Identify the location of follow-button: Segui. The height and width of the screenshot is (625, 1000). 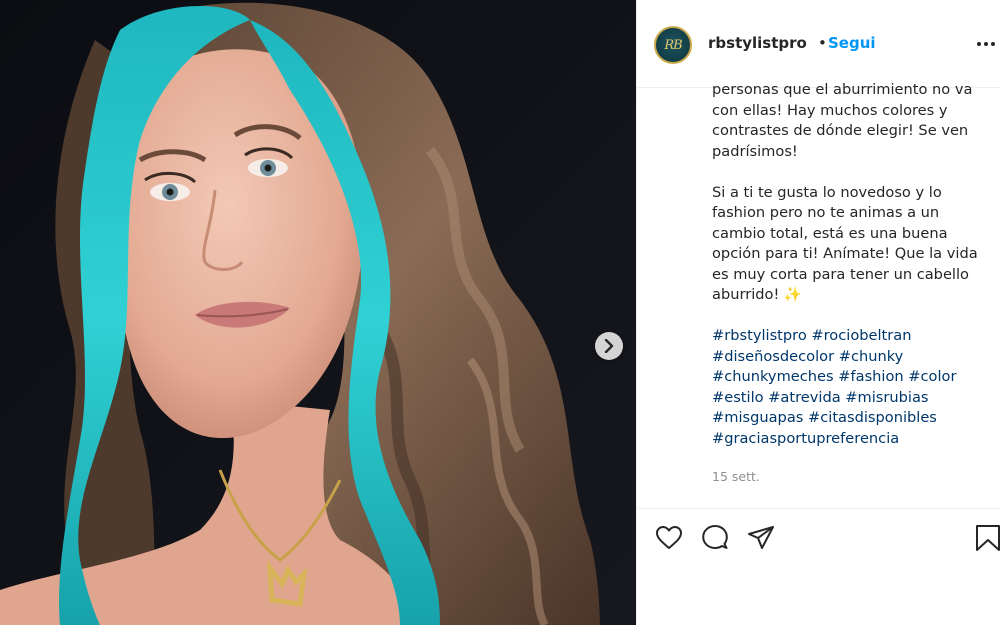
(852, 43).